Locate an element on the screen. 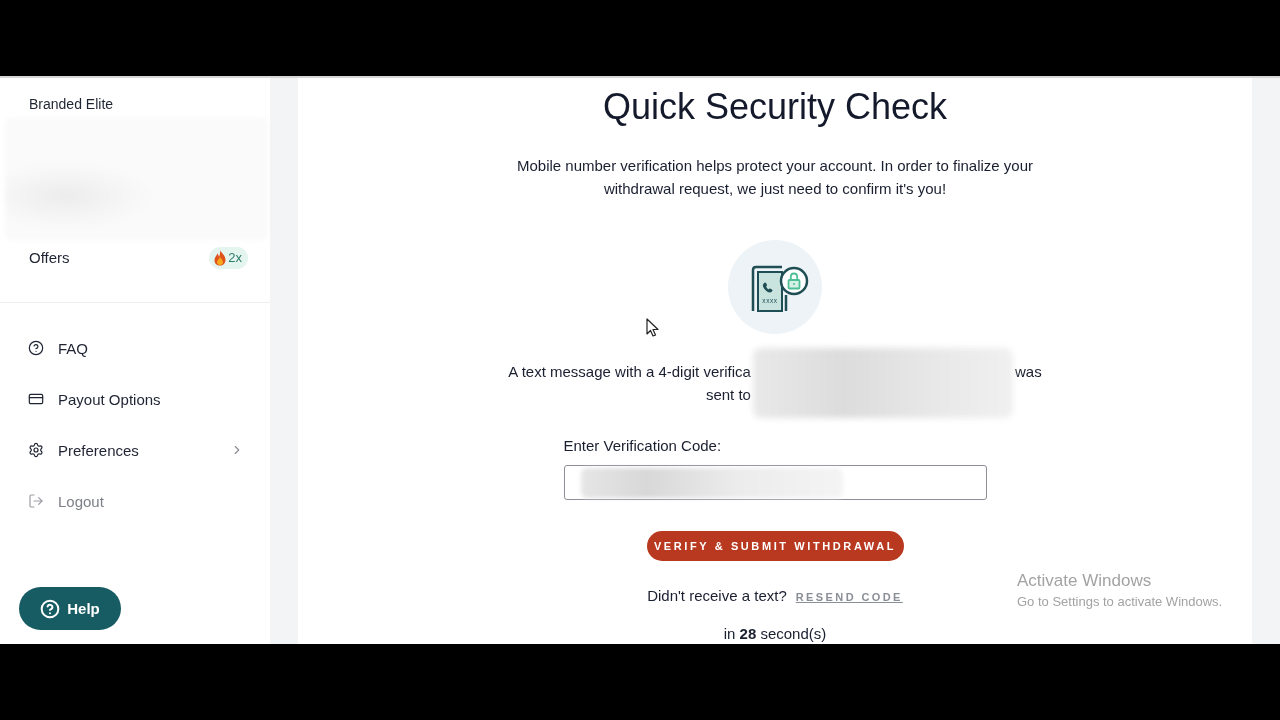 The width and height of the screenshot is (1280, 720). phone-lock-icon is located at coordinates (775, 287).